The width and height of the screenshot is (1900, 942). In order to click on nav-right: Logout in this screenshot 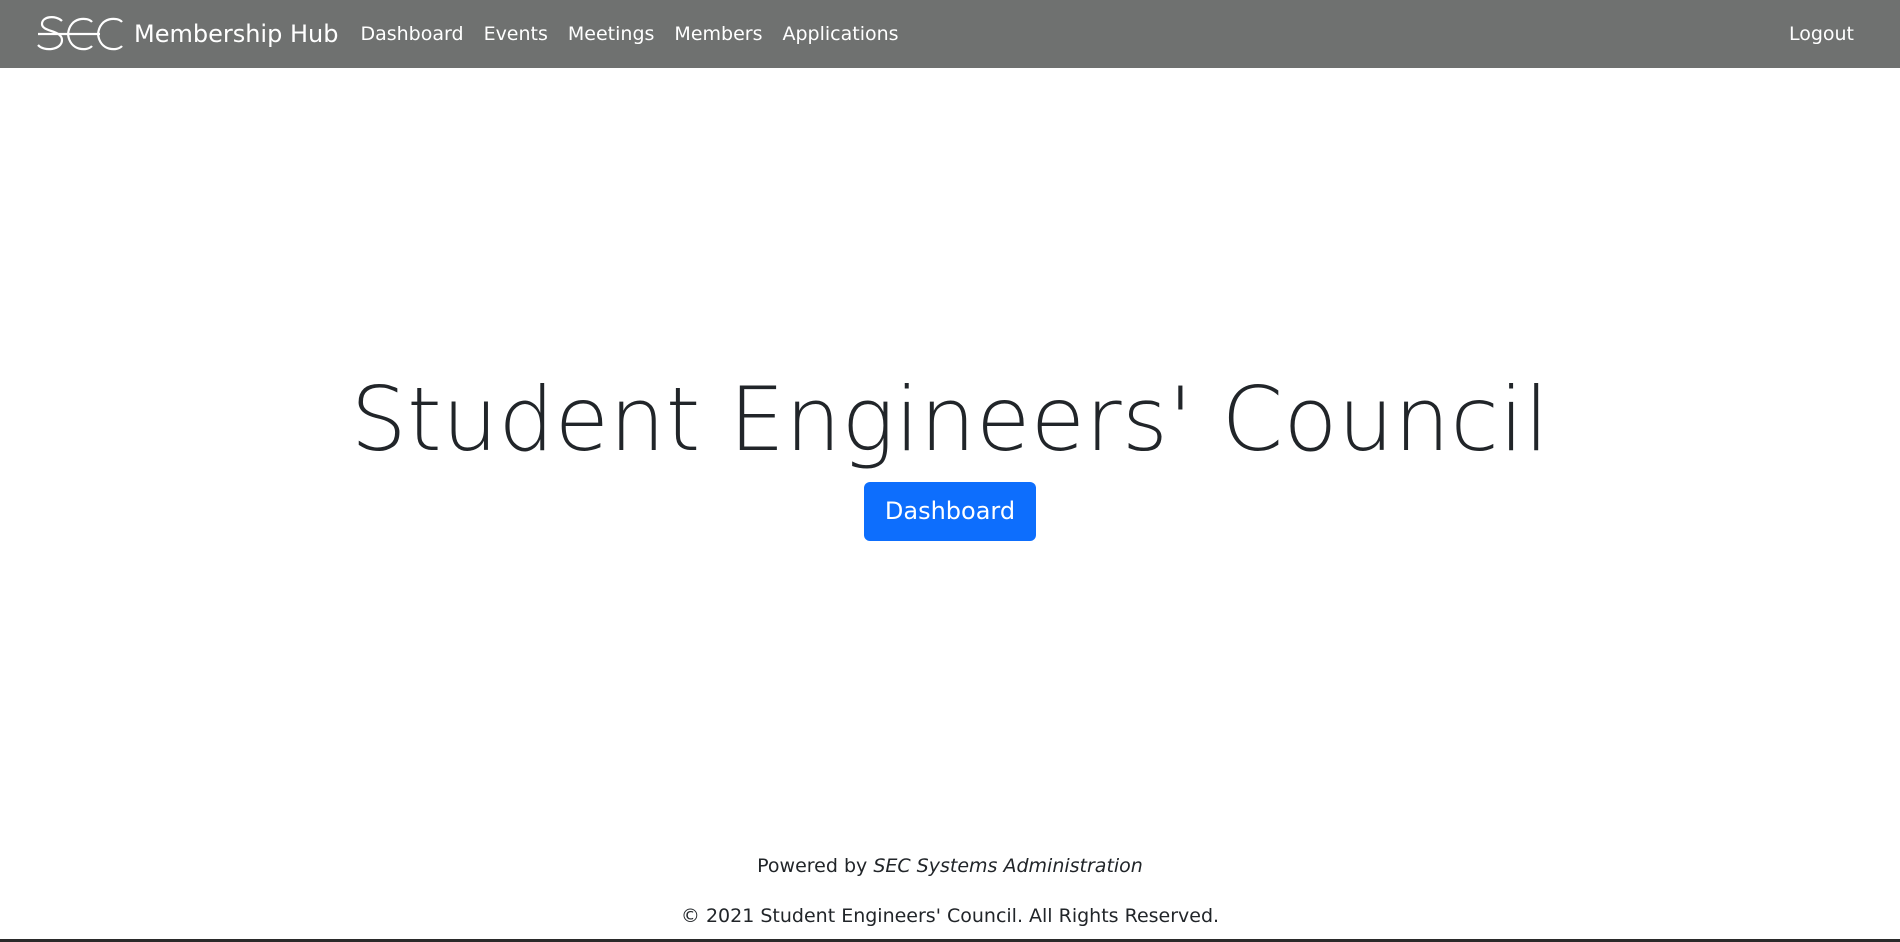, I will do `click(1821, 34)`.